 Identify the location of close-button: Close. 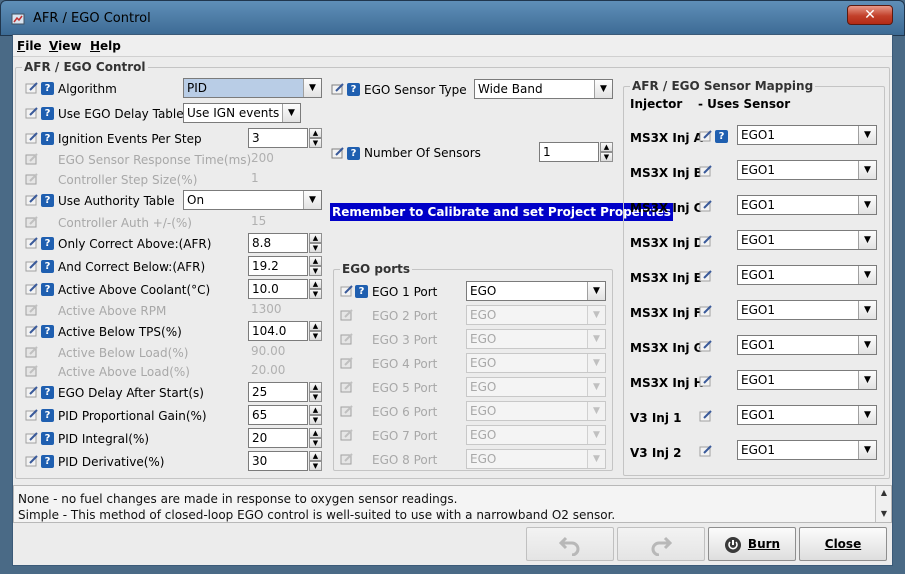
(843, 544).